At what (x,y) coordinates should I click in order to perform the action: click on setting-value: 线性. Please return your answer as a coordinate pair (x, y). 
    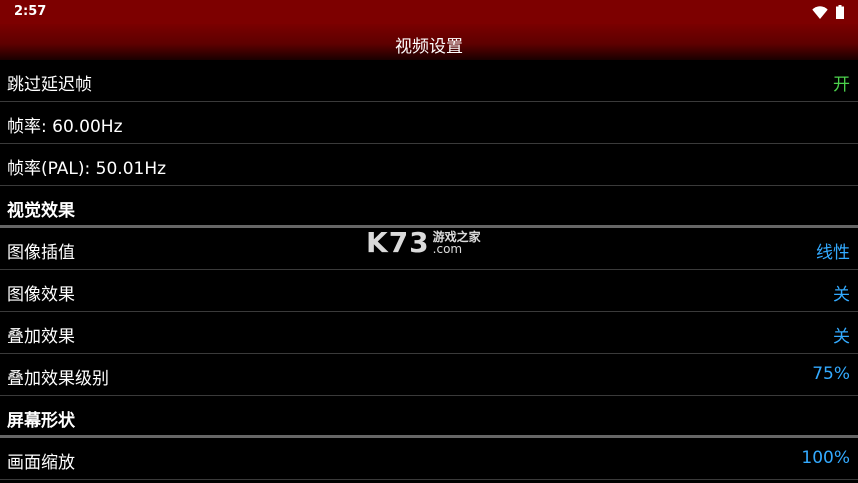
    Looking at the image, I should click on (833, 253).